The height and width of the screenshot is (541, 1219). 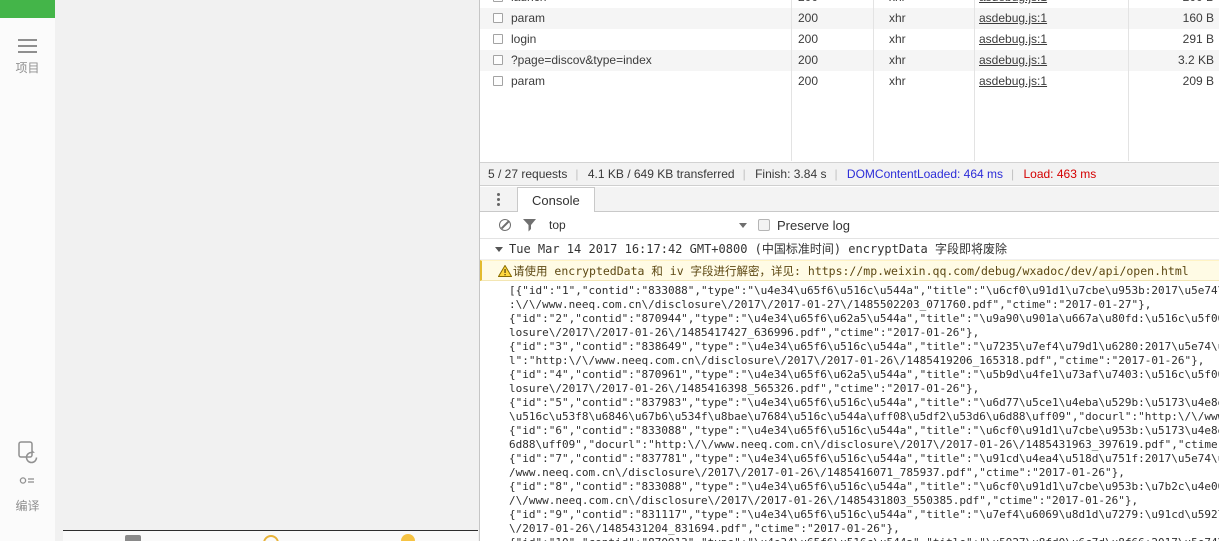 What do you see at coordinates (1198, 18) in the screenshot?
I see `request-size: 160 B` at bounding box center [1198, 18].